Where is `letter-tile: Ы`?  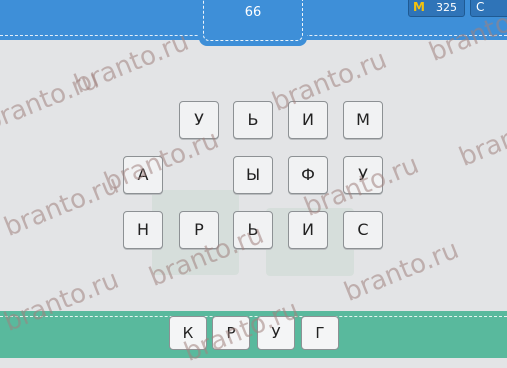
letter-tile: Ы is located at coordinates (253, 175).